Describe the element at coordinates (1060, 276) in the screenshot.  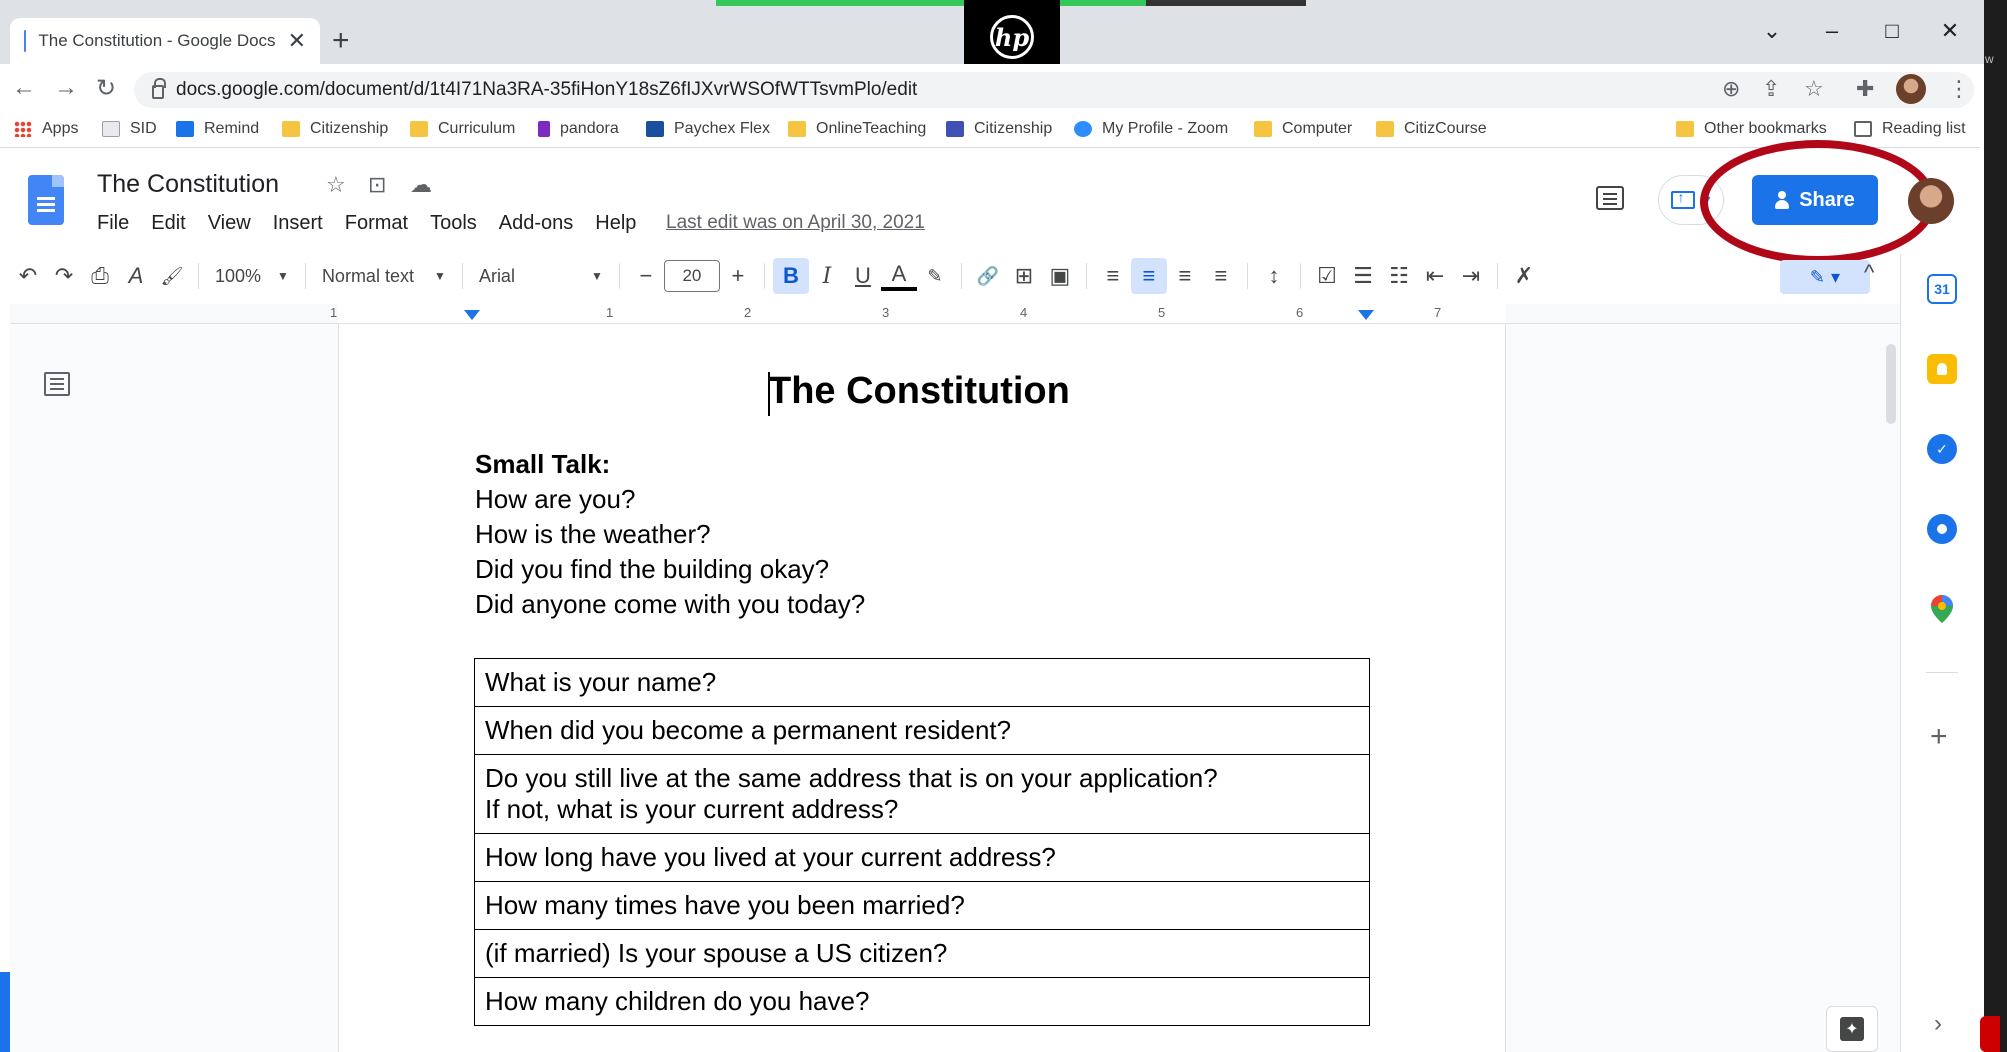
I see `insert-image-icon: ▣` at that location.